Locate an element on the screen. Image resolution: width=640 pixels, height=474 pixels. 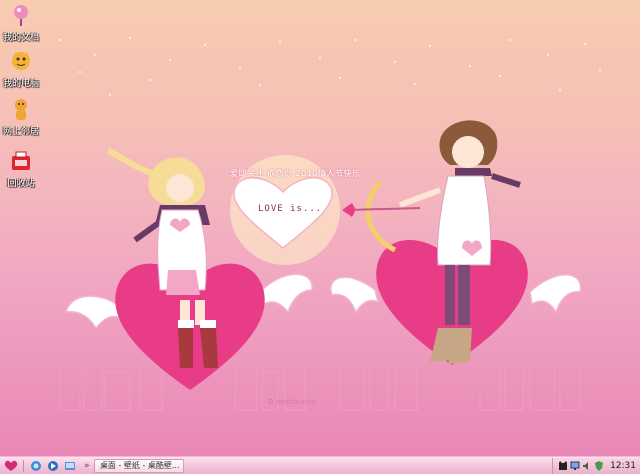
start-button is located at coordinates (11, 466).